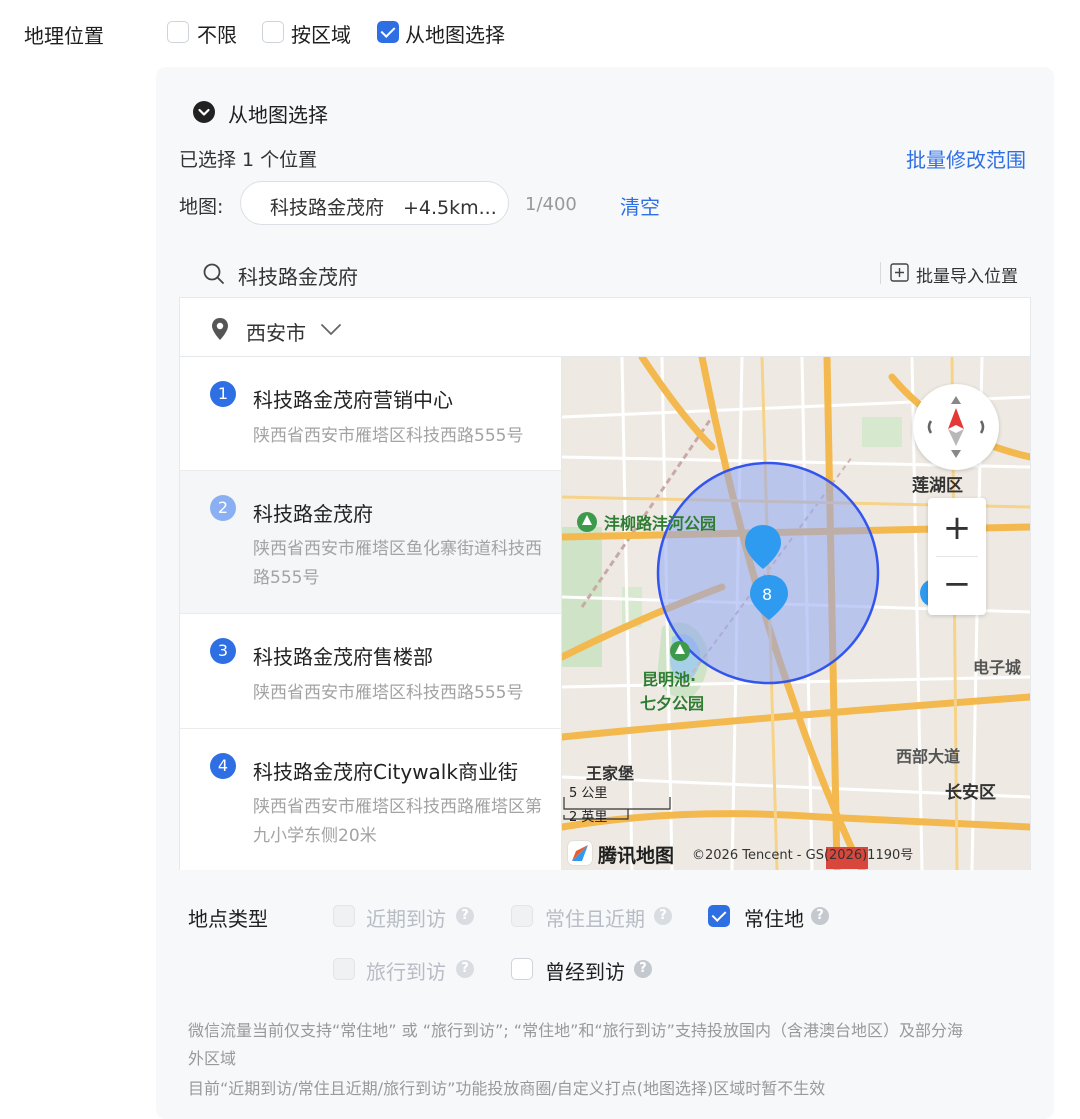 The height and width of the screenshot is (1119, 1080). I want to click on resident-recent-label: 常住且近期, so click(595, 919).